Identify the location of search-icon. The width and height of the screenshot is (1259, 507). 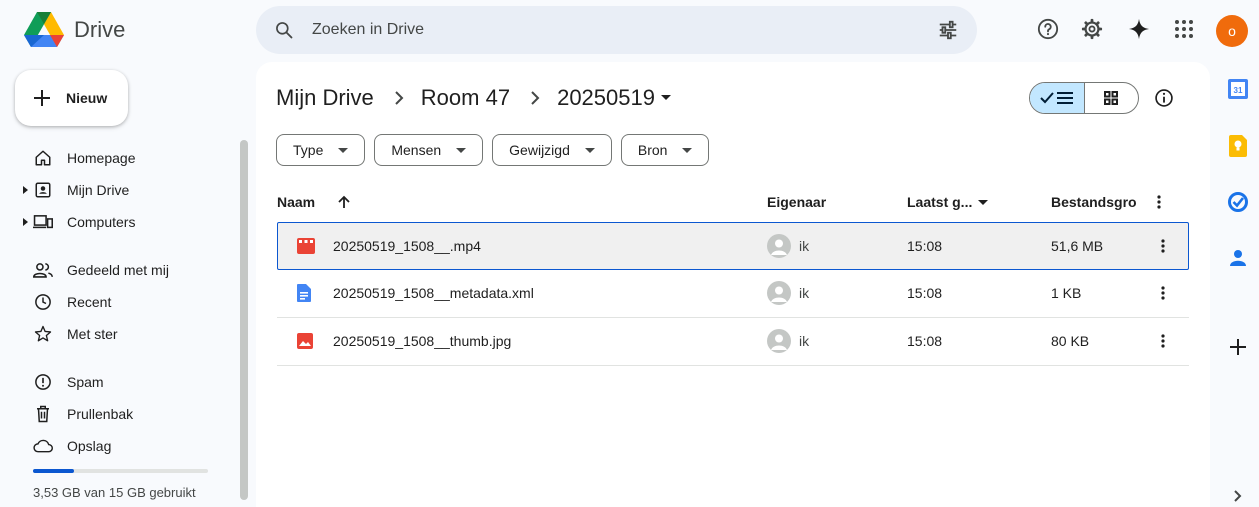
(284, 30).